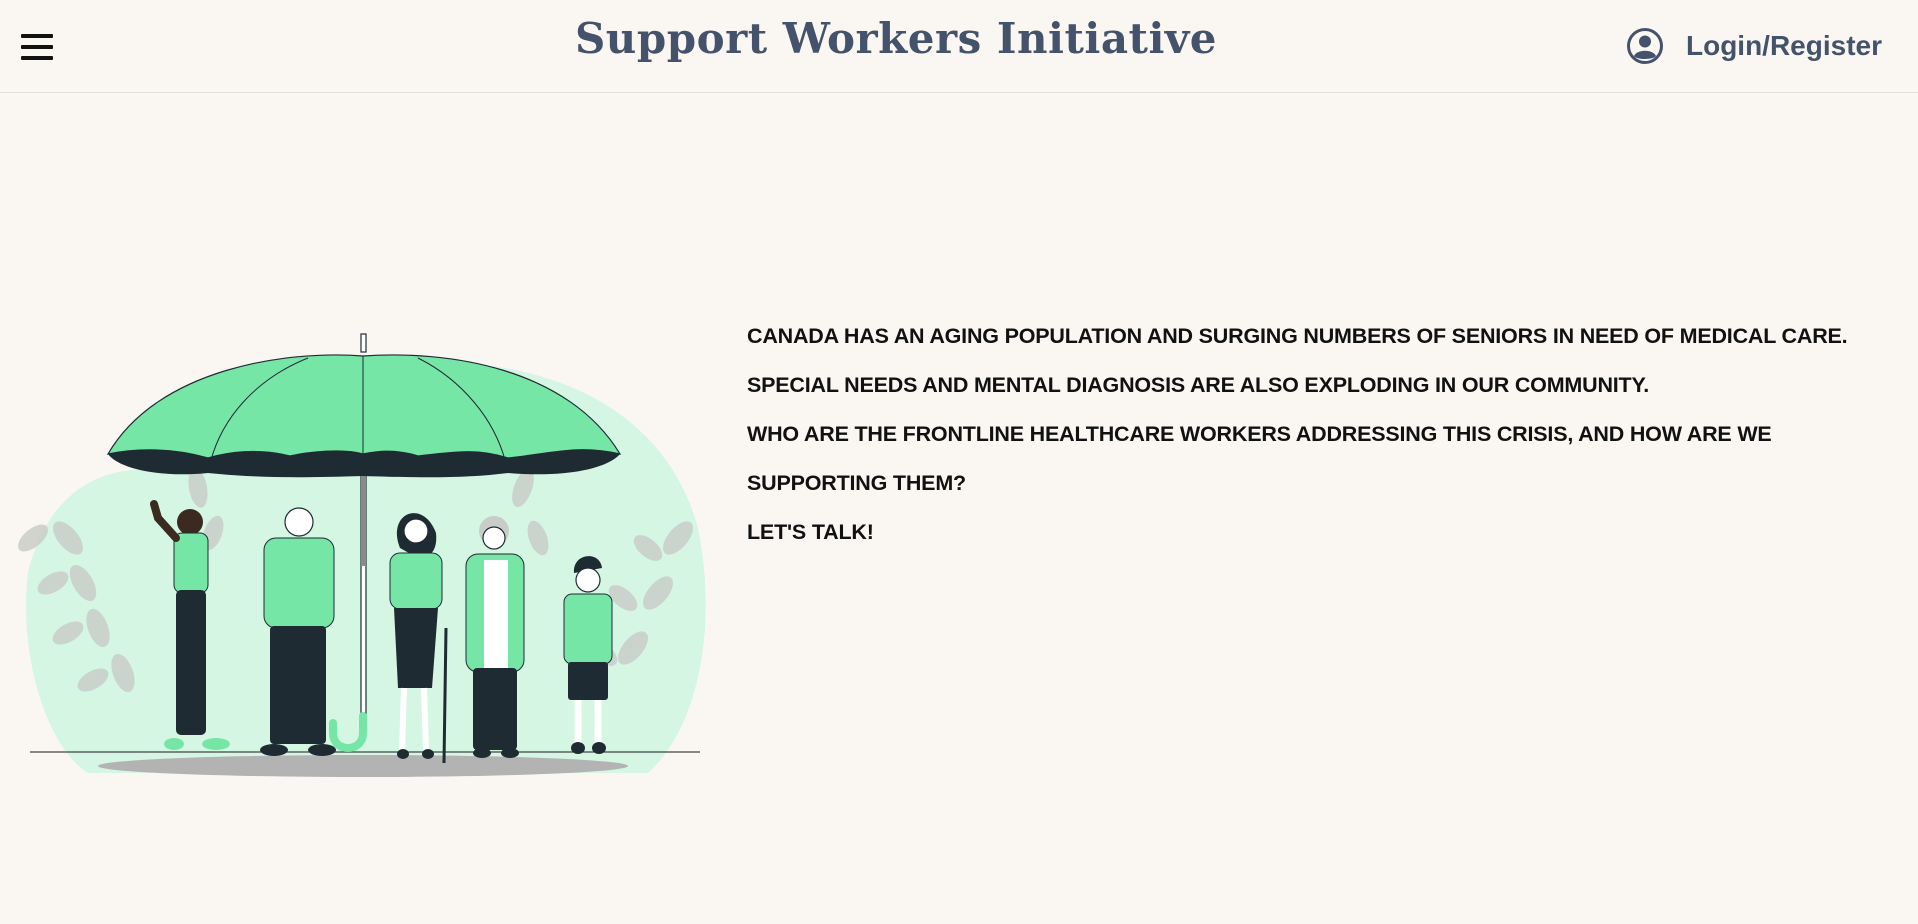  I want to click on login-register-label: Login/Register, so click(1783, 45).